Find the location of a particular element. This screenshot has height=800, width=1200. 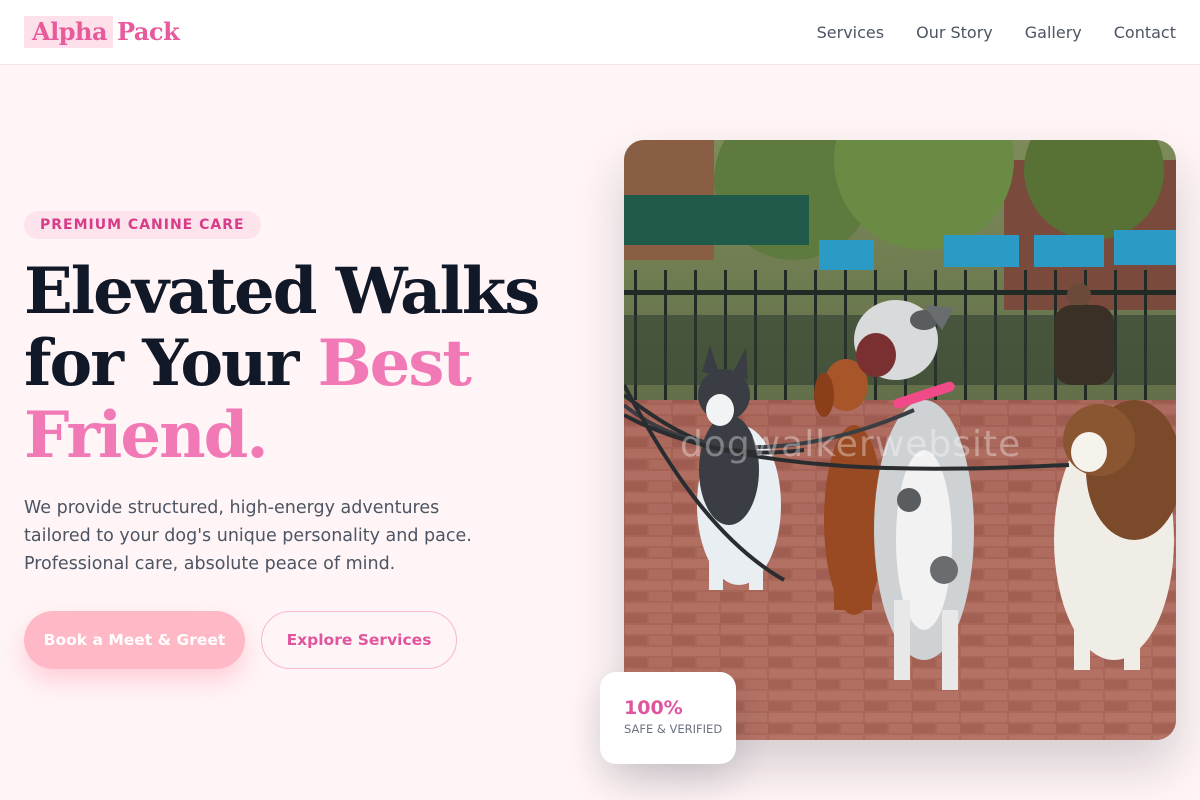

stat-value: 100% is located at coordinates (653, 708).